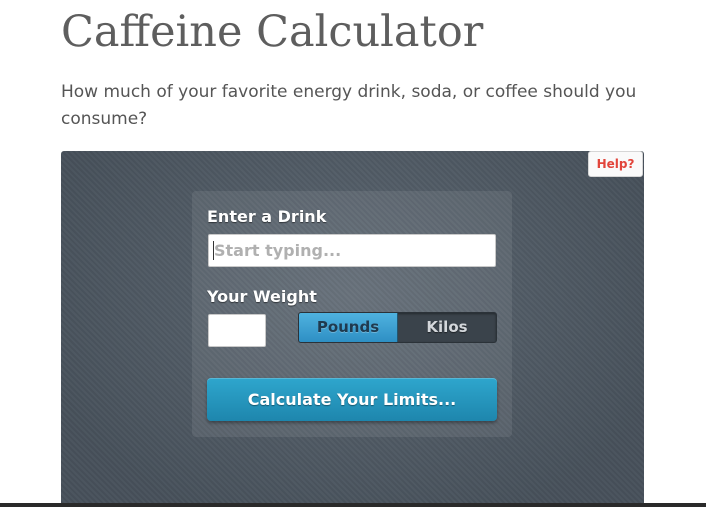  What do you see at coordinates (352, 250) in the screenshot?
I see `drink-input` at bounding box center [352, 250].